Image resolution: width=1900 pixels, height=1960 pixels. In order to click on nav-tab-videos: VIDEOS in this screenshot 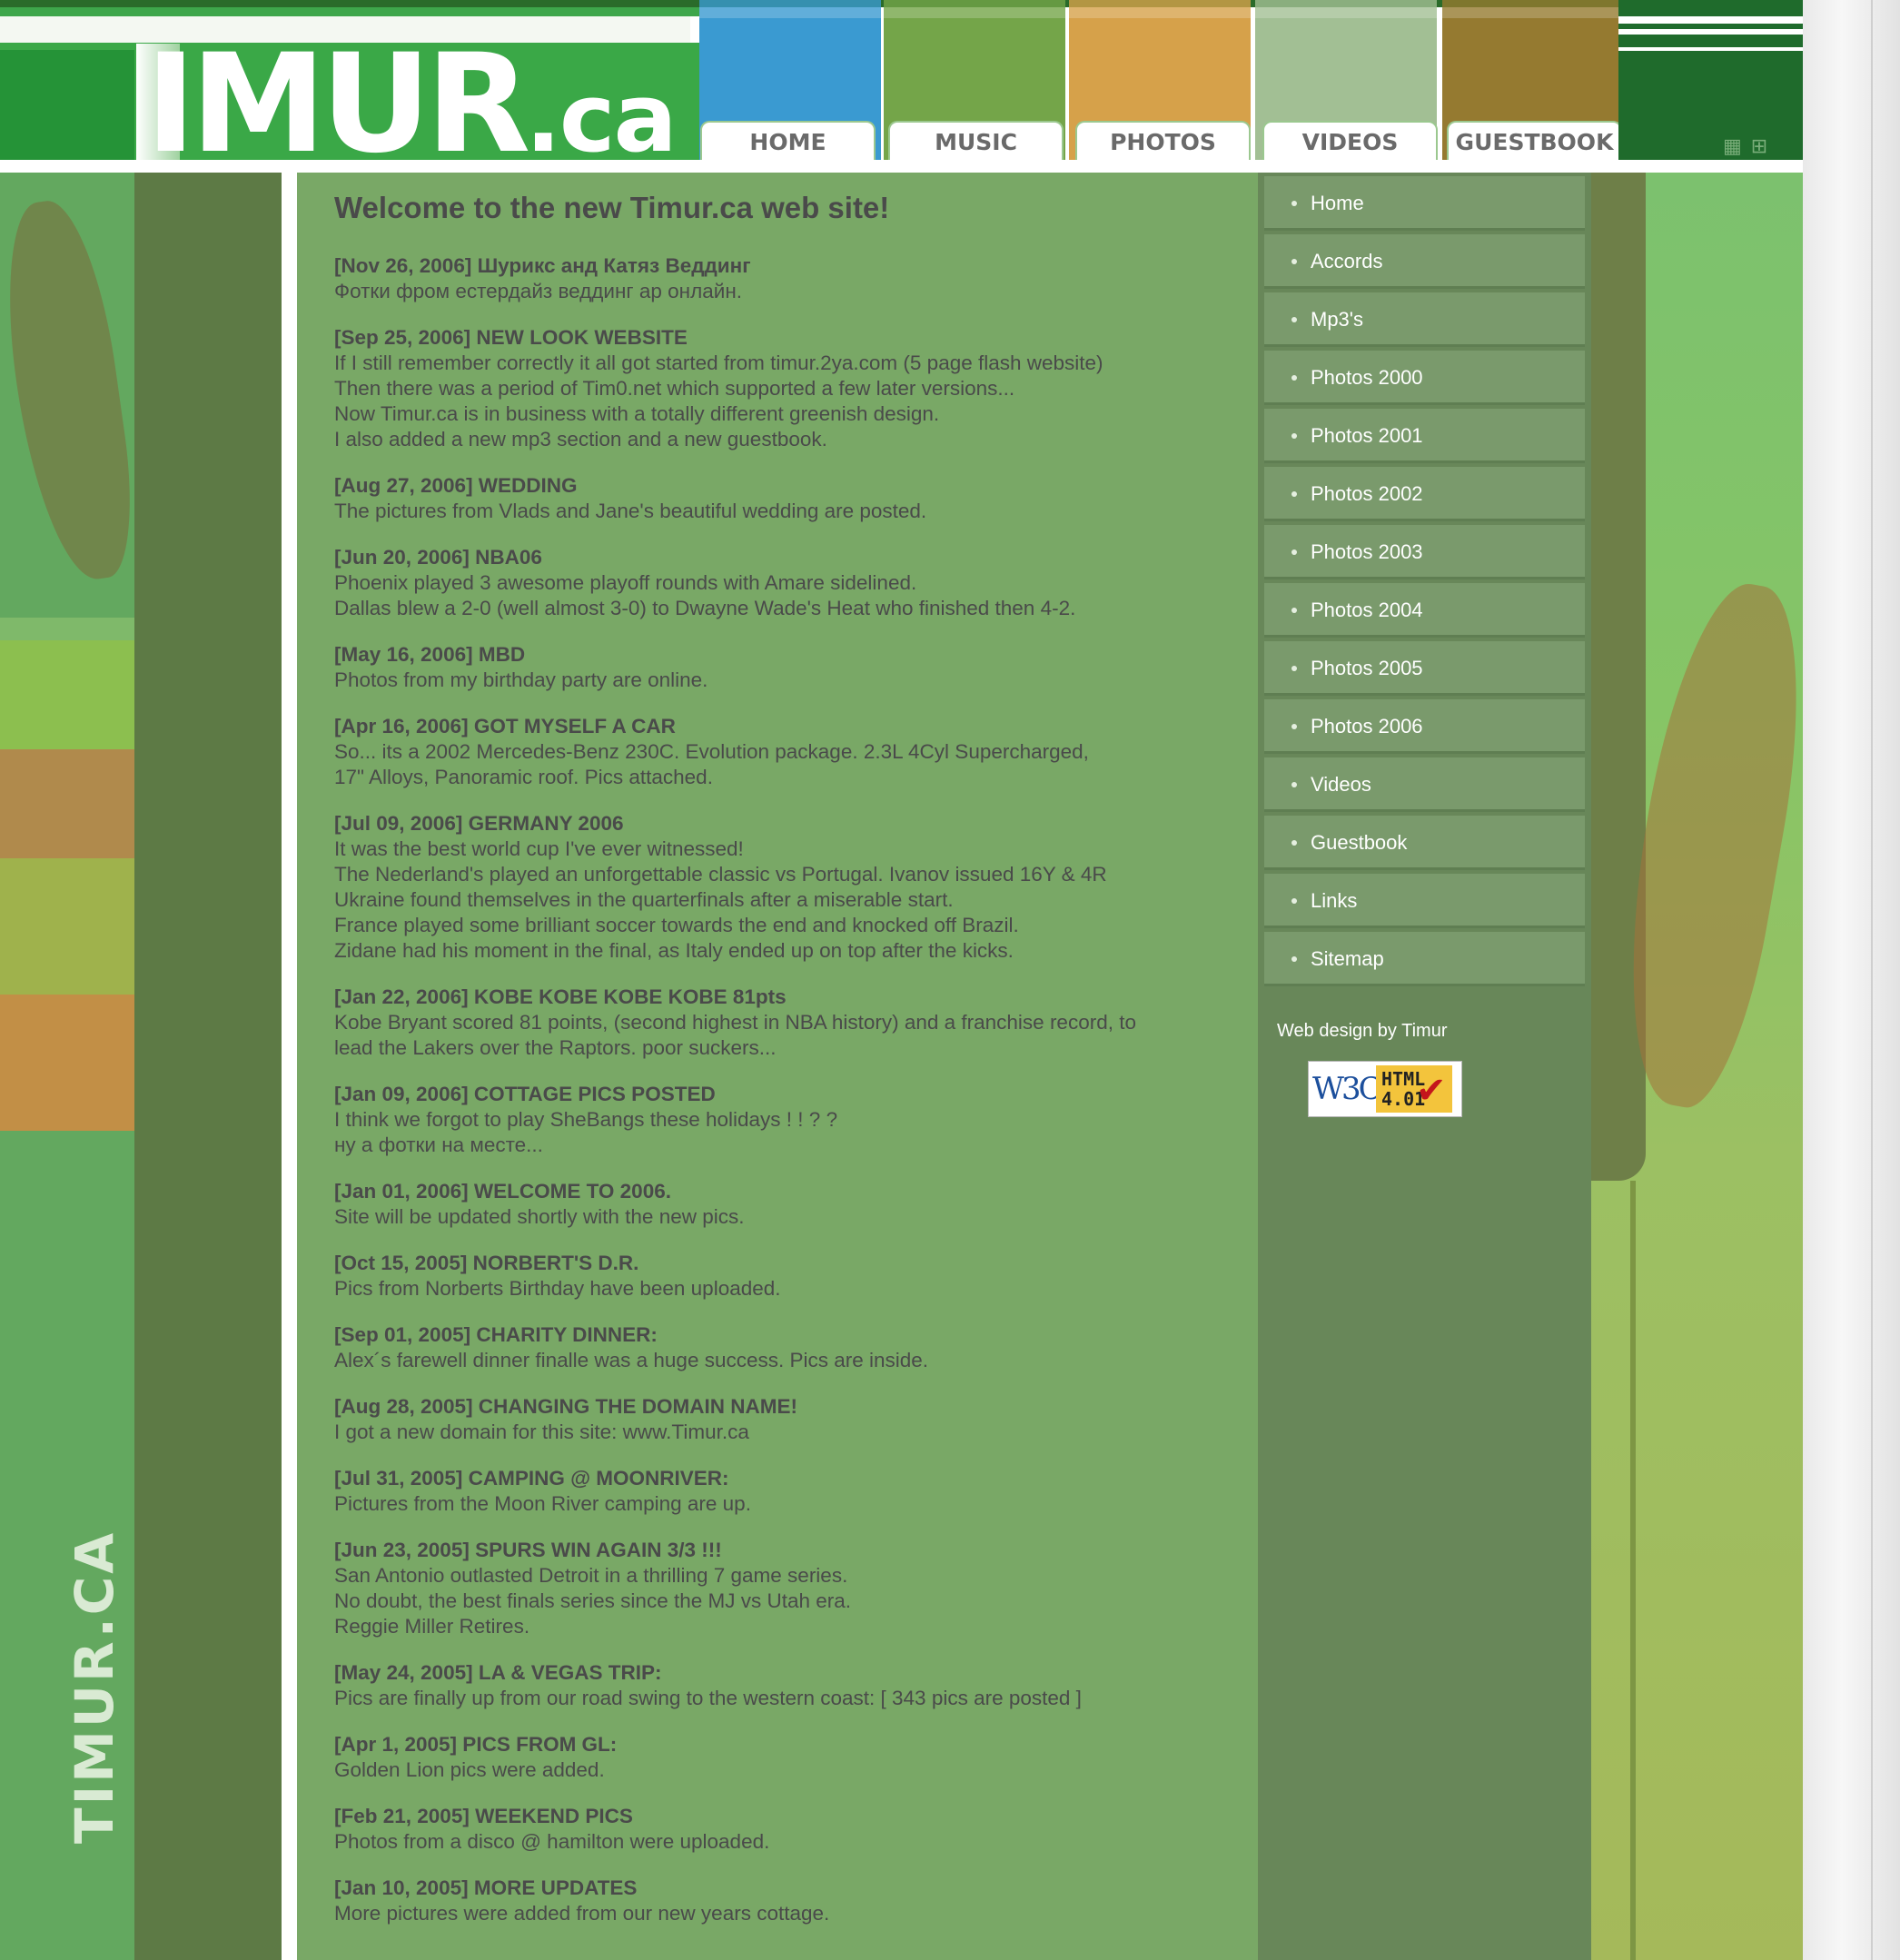, I will do `click(1350, 141)`.